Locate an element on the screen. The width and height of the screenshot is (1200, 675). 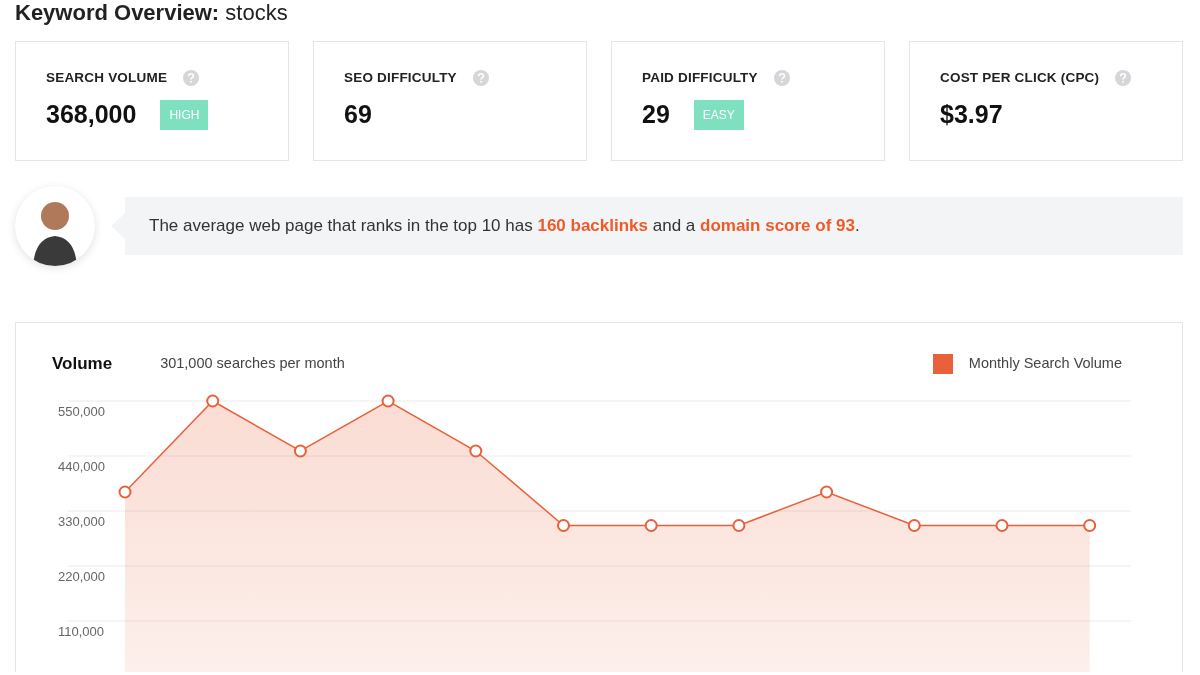
chart-subtitle: 301,000 searches per month is located at coordinates (252, 363).